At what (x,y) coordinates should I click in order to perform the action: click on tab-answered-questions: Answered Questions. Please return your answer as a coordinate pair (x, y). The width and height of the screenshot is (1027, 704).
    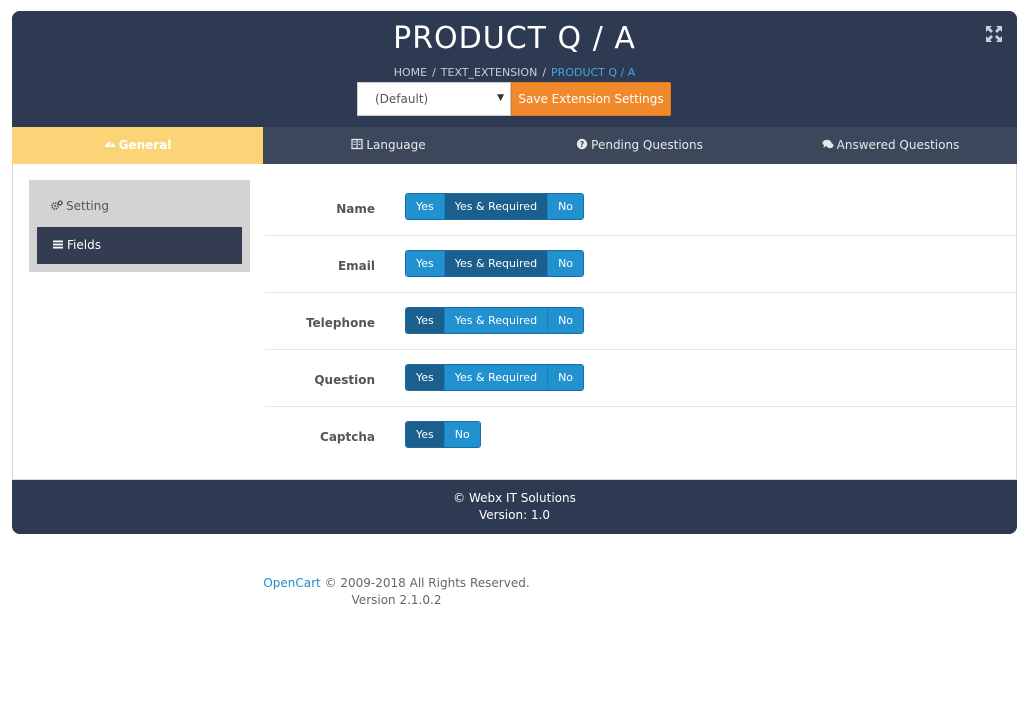
    Looking at the image, I should click on (890, 145).